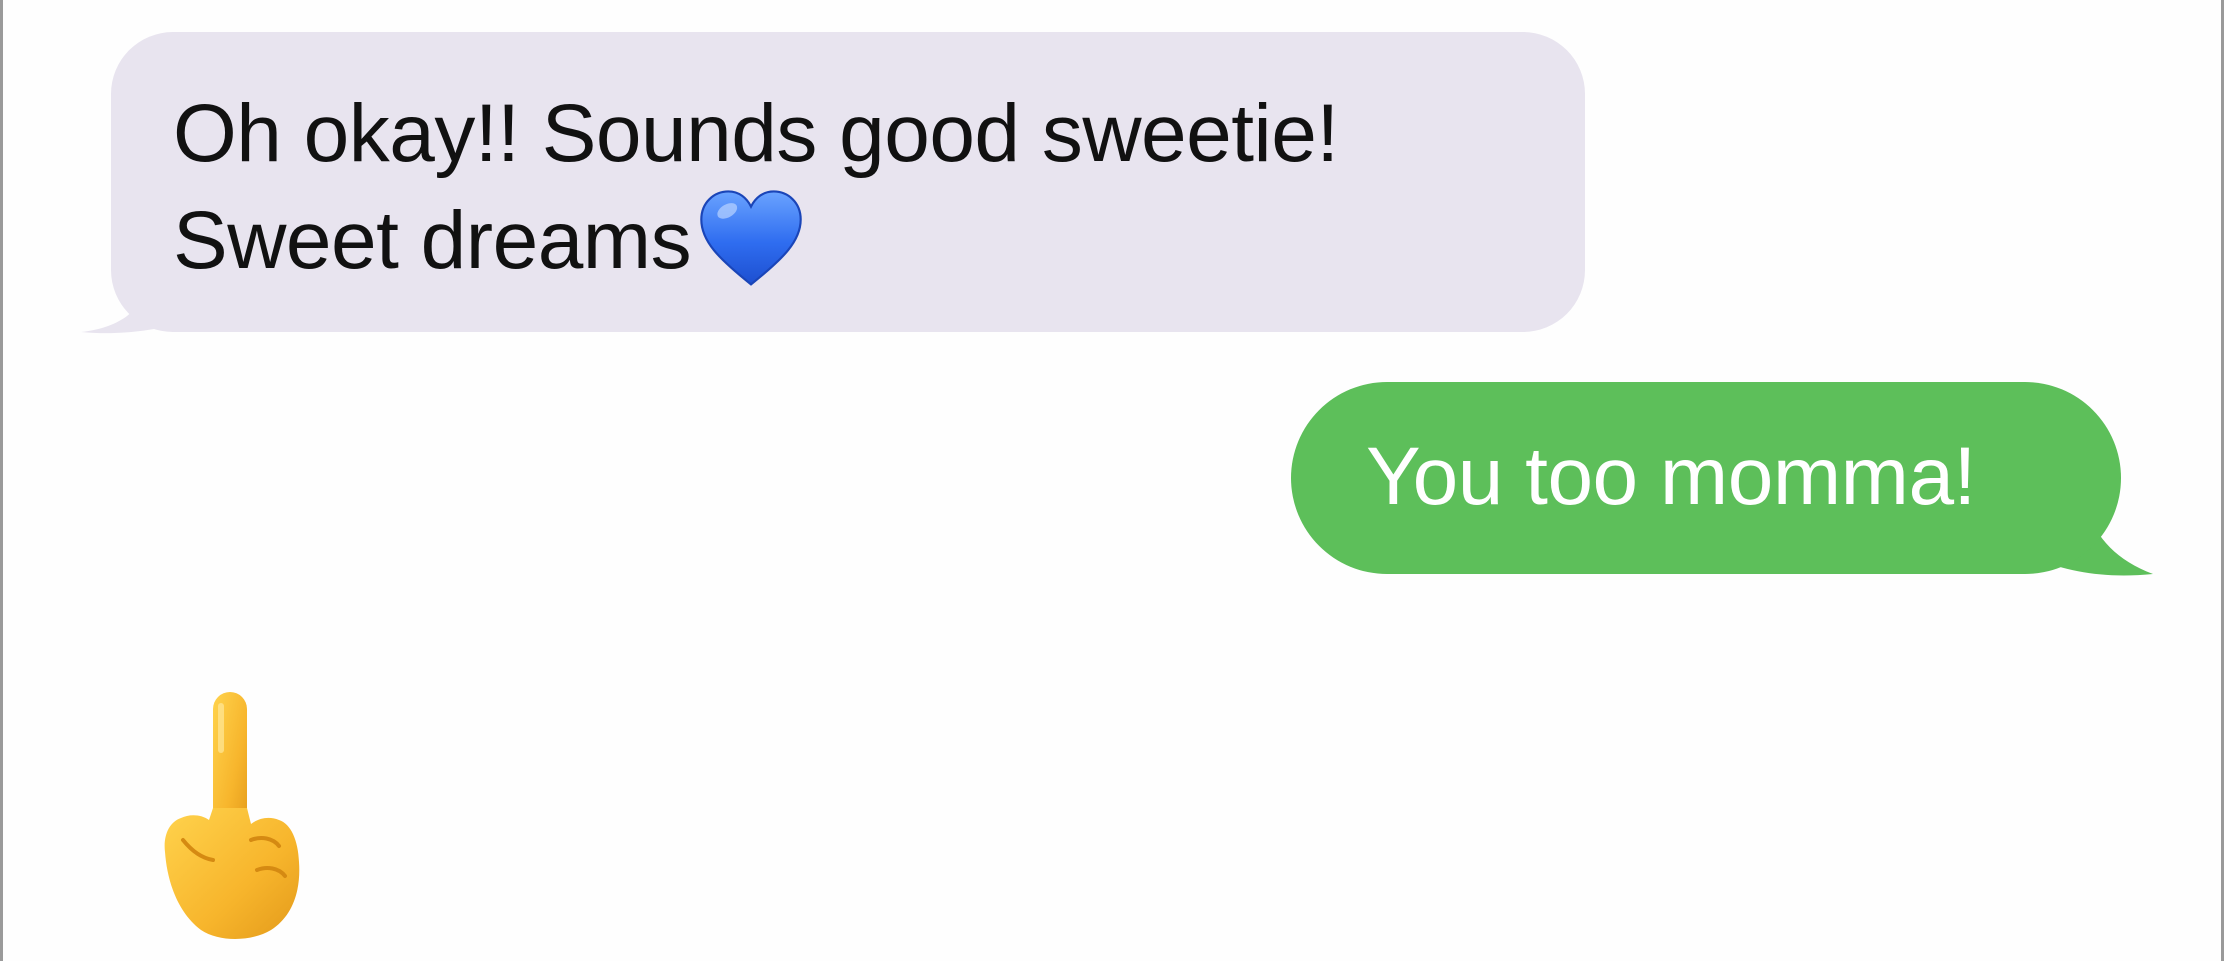 The image size is (2224, 961). I want to click on outgoing-message-bubble: You too momma!, so click(1722, 480).